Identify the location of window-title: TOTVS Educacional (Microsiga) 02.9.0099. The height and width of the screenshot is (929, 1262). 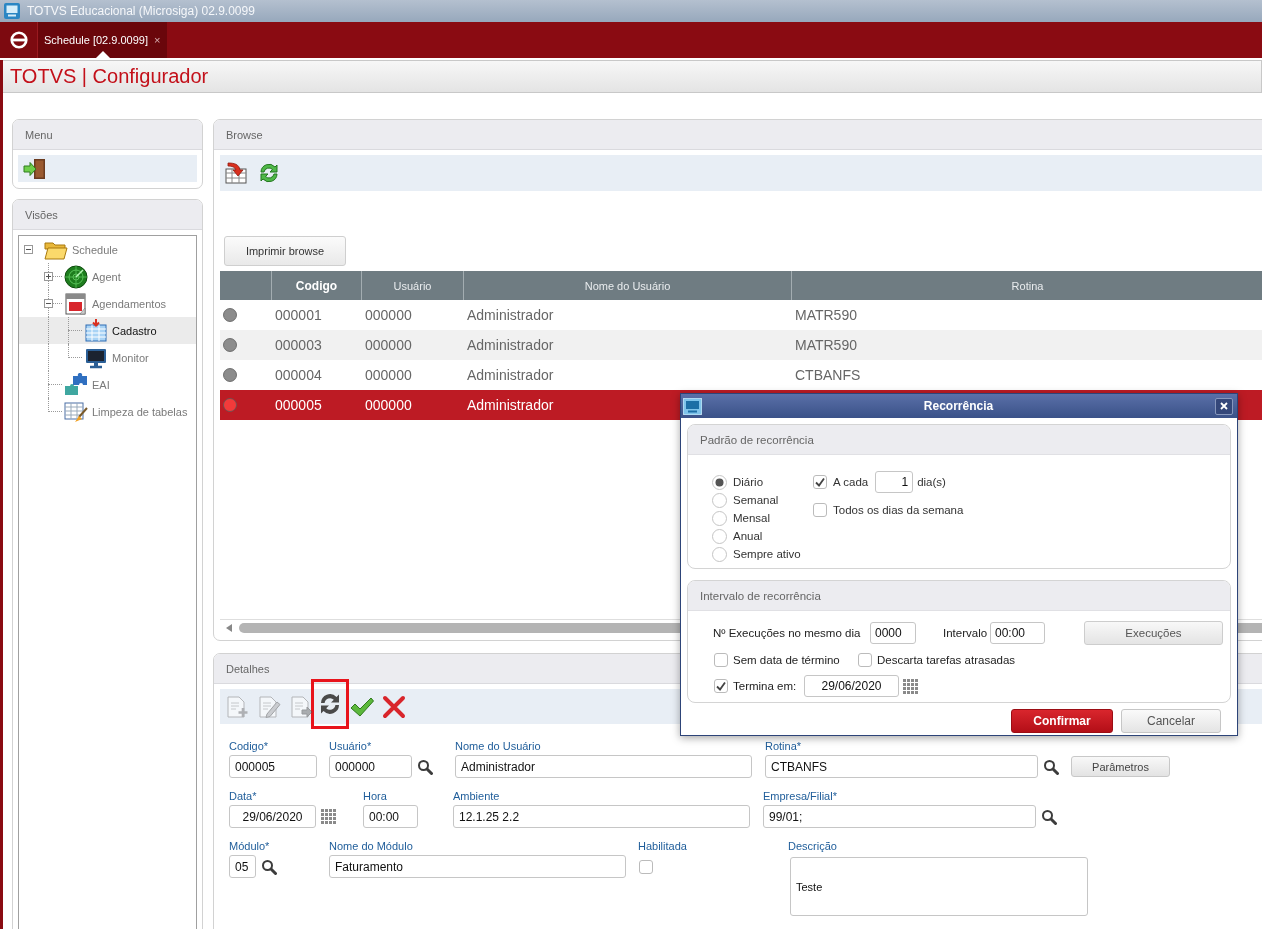
(141, 11).